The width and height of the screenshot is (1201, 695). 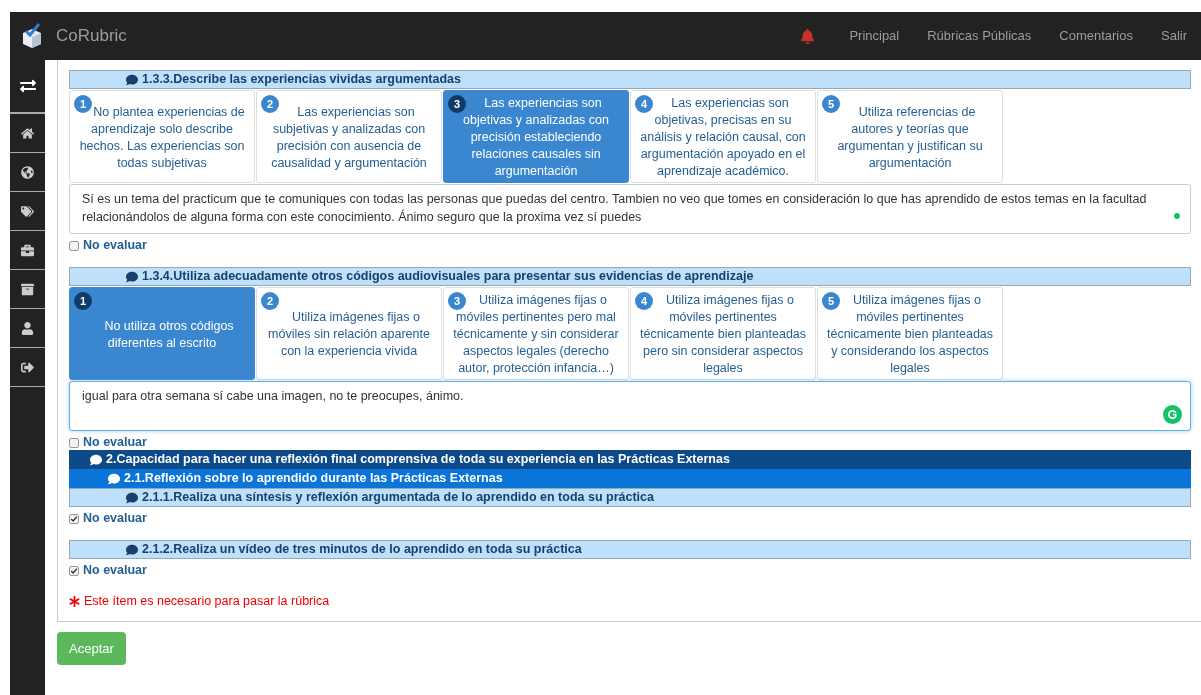 I want to click on comment-field, so click(x=630, y=209).